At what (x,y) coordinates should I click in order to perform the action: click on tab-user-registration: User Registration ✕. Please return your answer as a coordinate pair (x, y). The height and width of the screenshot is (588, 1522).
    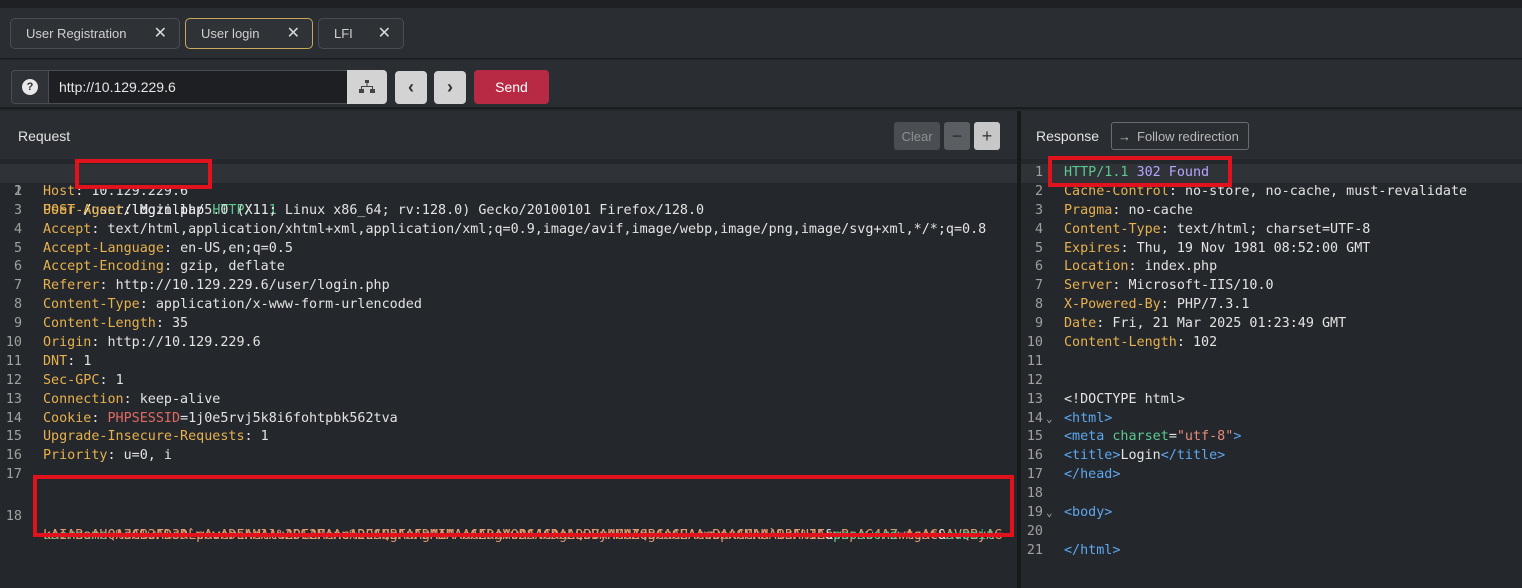
    Looking at the image, I should click on (95, 33).